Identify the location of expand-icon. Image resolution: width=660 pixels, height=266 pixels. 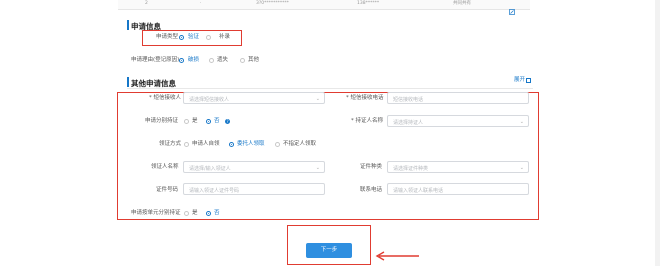
(528, 80).